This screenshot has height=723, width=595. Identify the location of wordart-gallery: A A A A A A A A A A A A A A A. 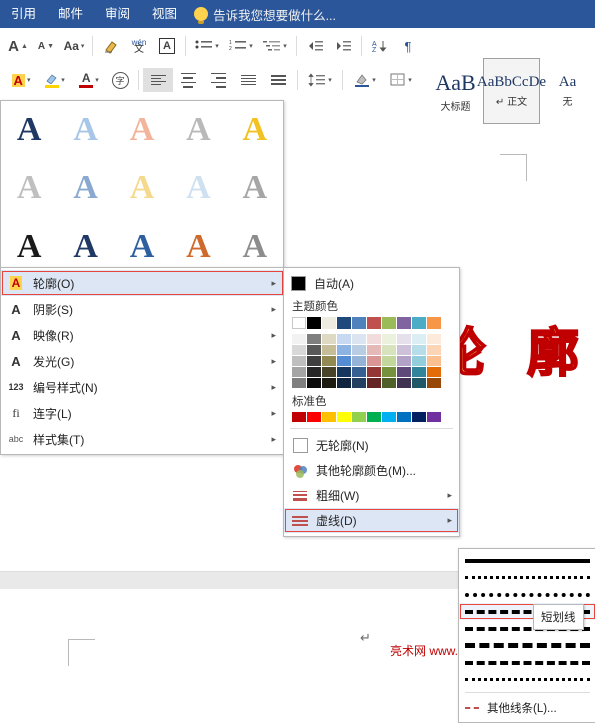
(142, 188).